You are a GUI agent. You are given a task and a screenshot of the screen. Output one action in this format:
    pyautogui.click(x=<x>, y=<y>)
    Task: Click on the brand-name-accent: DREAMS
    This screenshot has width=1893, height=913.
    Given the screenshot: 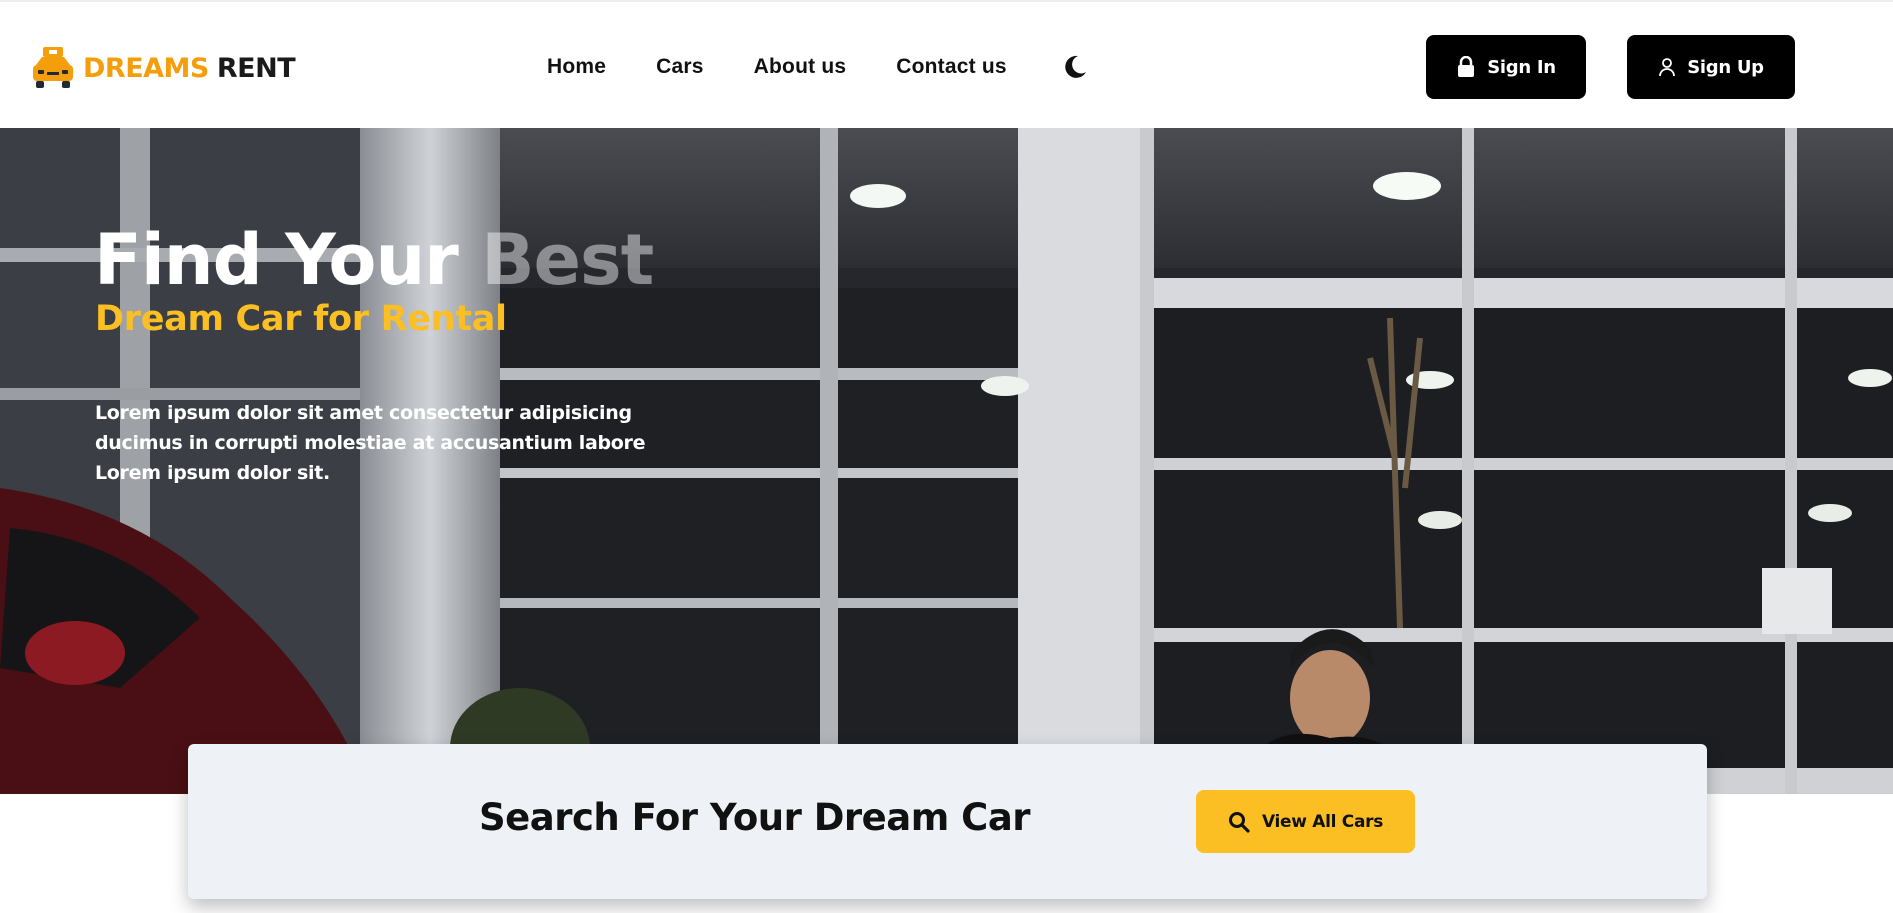 What is the action you would take?
    pyautogui.click(x=146, y=68)
    